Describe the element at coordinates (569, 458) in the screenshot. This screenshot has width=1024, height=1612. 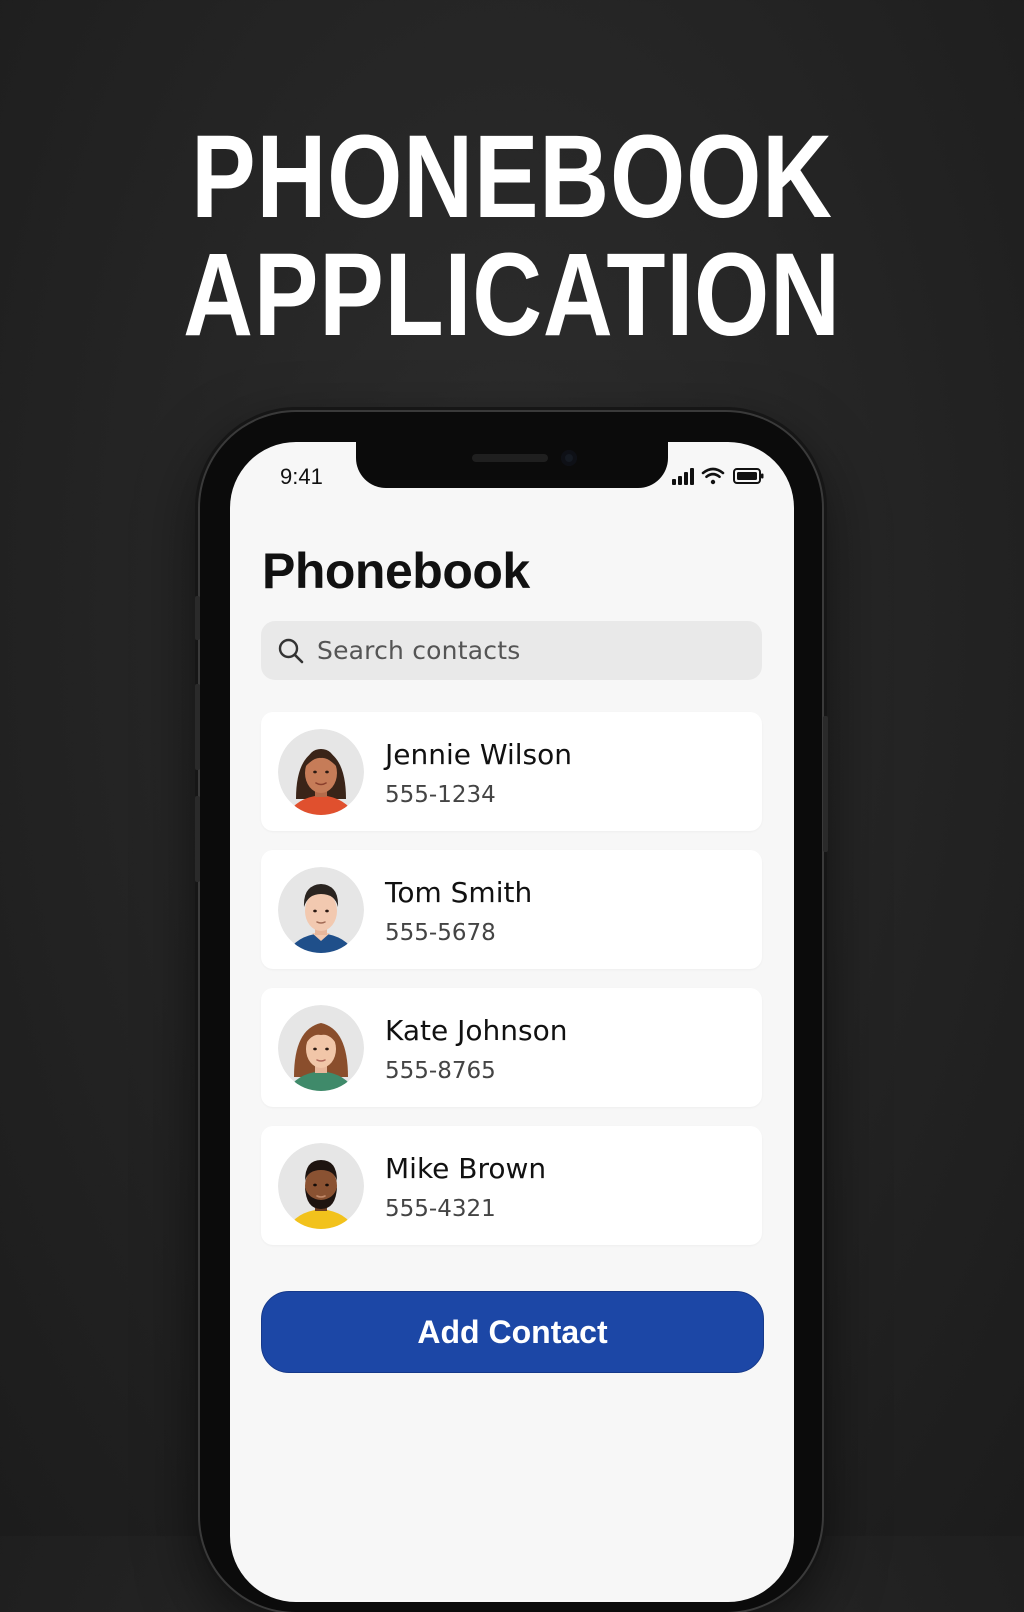
I see `front-camera` at that location.